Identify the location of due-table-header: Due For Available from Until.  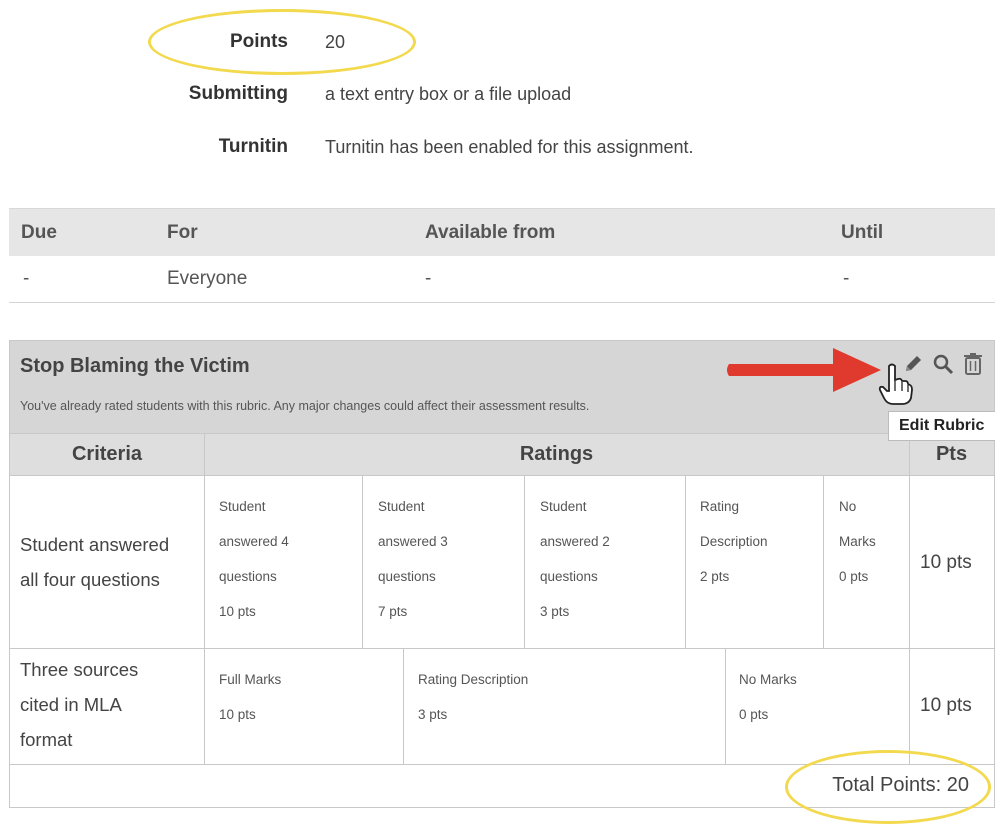
(502, 232).